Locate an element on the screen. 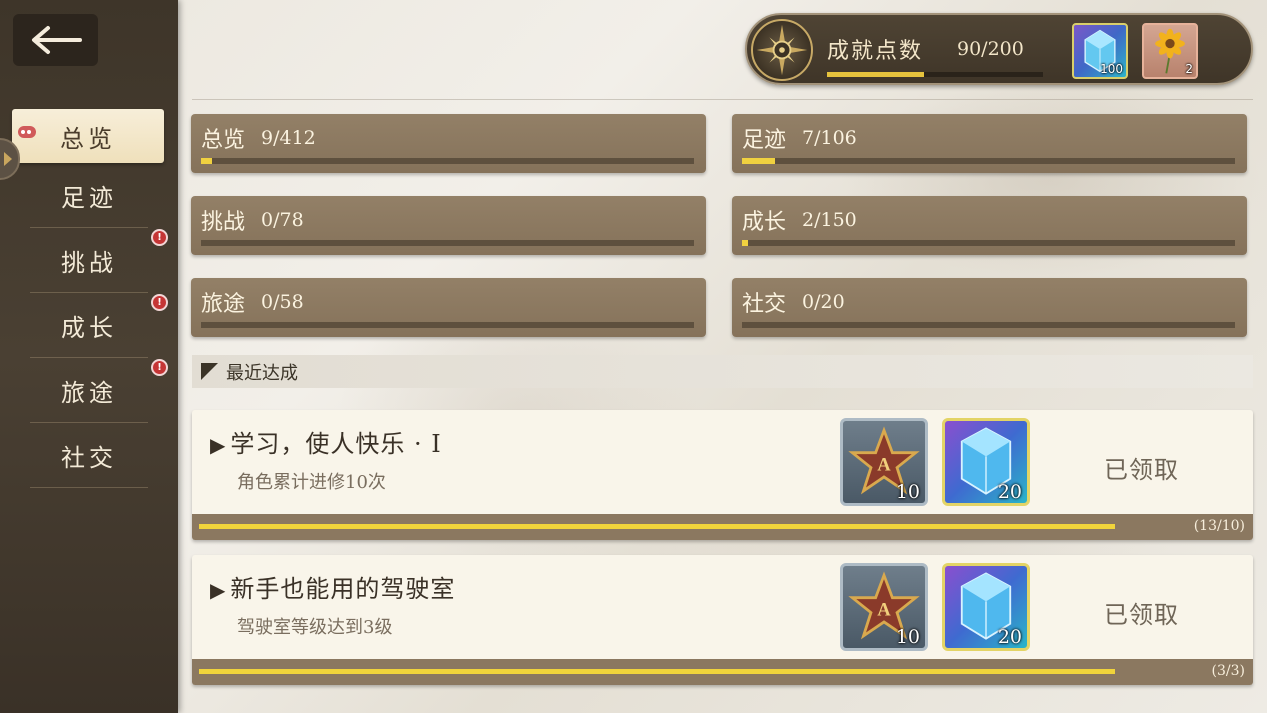  back-arrow-icon is located at coordinates (56, 40).